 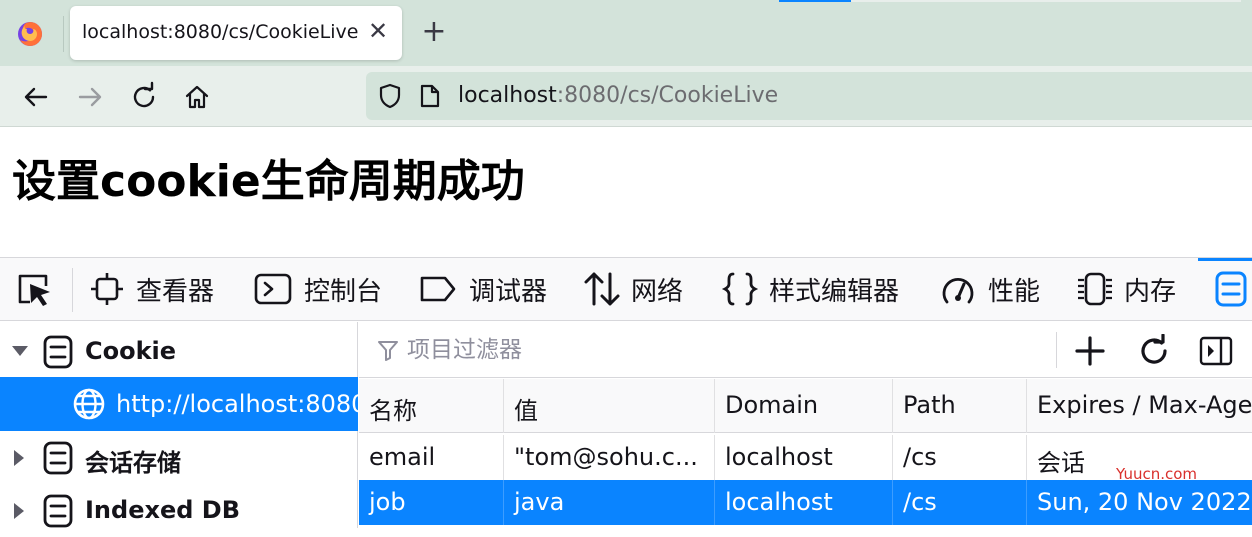 I want to click on style-editor-icon, so click(x=740, y=289).